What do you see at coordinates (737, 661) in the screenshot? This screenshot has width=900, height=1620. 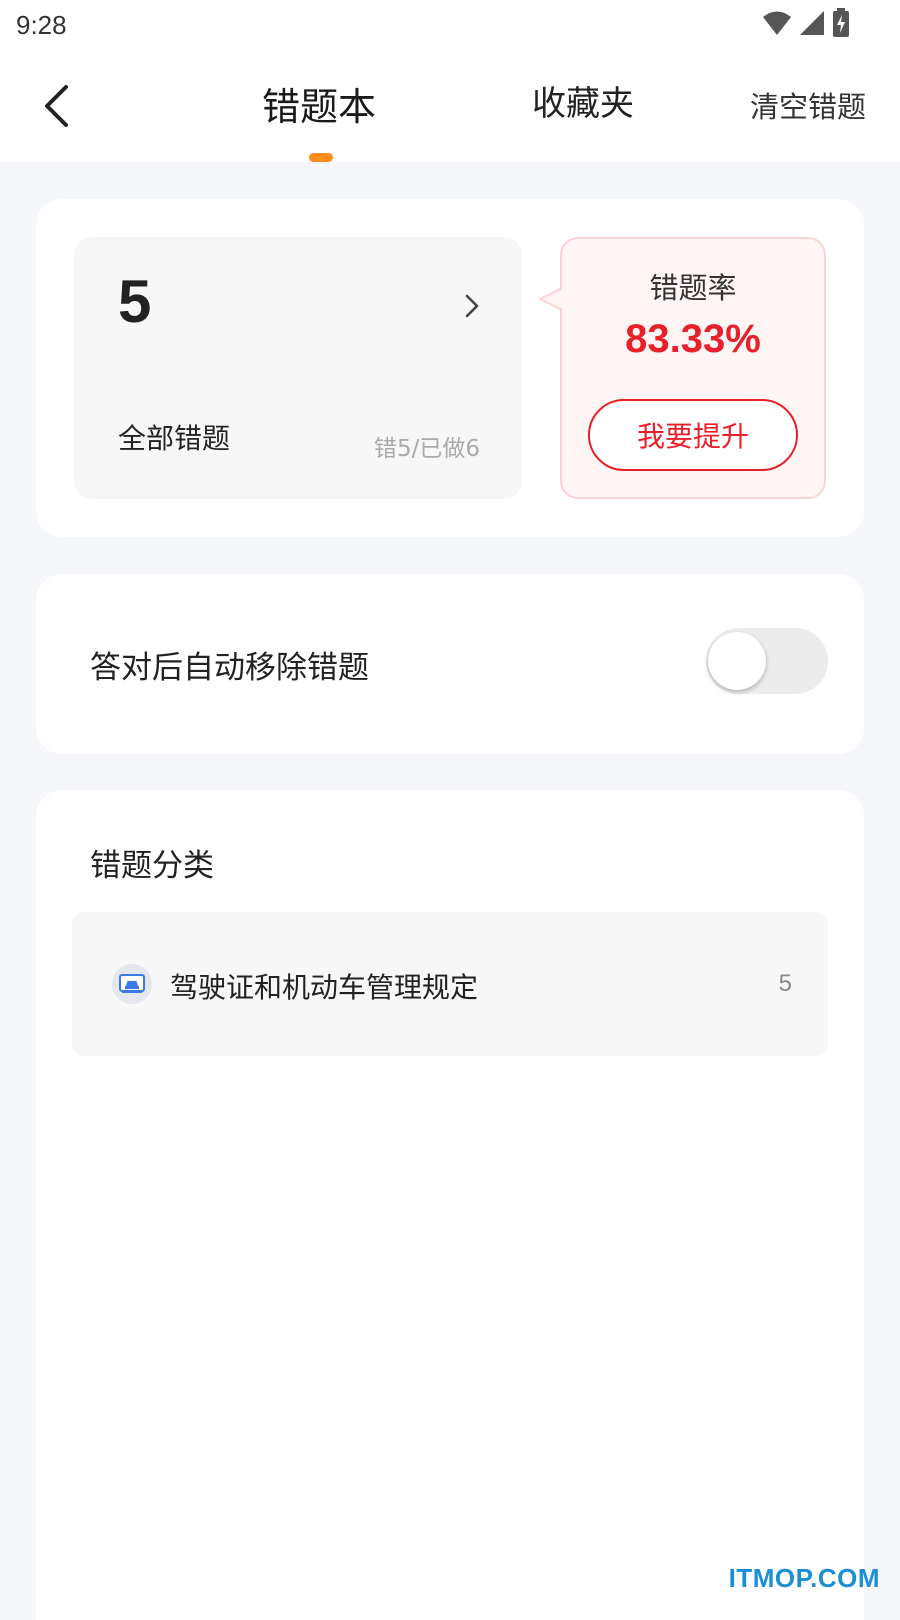 I see `toggle-knob` at bounding box center [737, 661].